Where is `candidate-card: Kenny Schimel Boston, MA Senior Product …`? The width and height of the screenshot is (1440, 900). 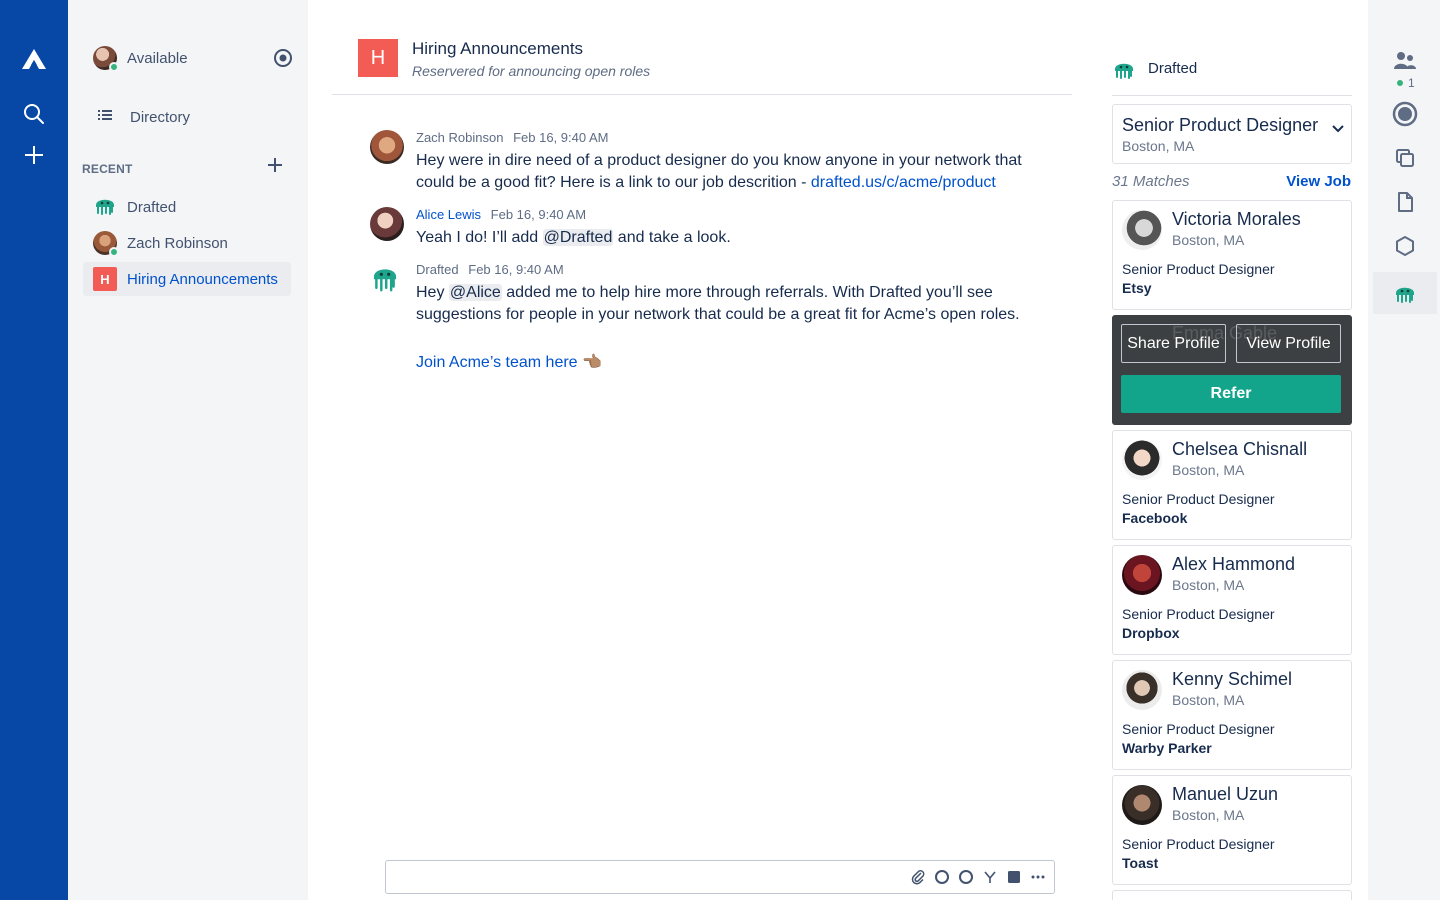 candidate-card: Kenny Schimel Boston, MA Senior Product … is located at coordinates (1232, 715).